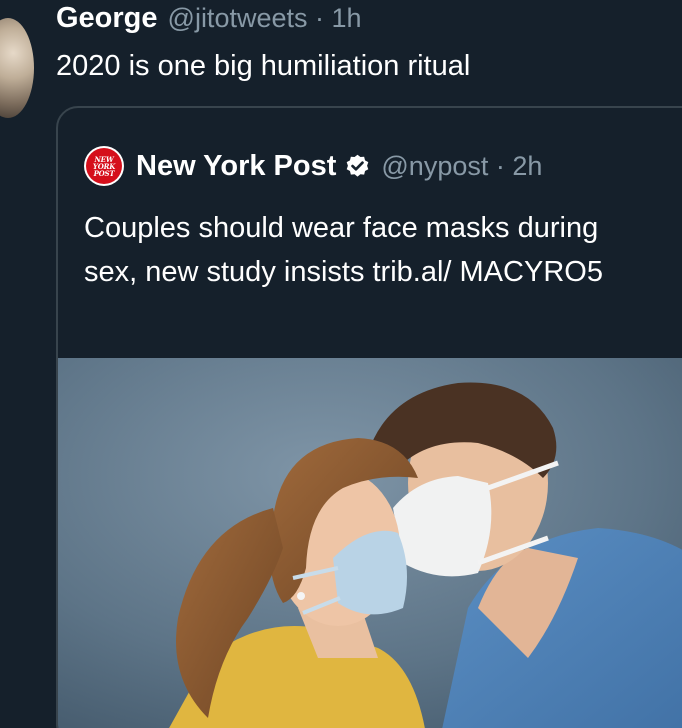 The width and height of the screenshot is (682, 728). I want to click on nypost-logo: NEW YORK POST, so click(104, 166).